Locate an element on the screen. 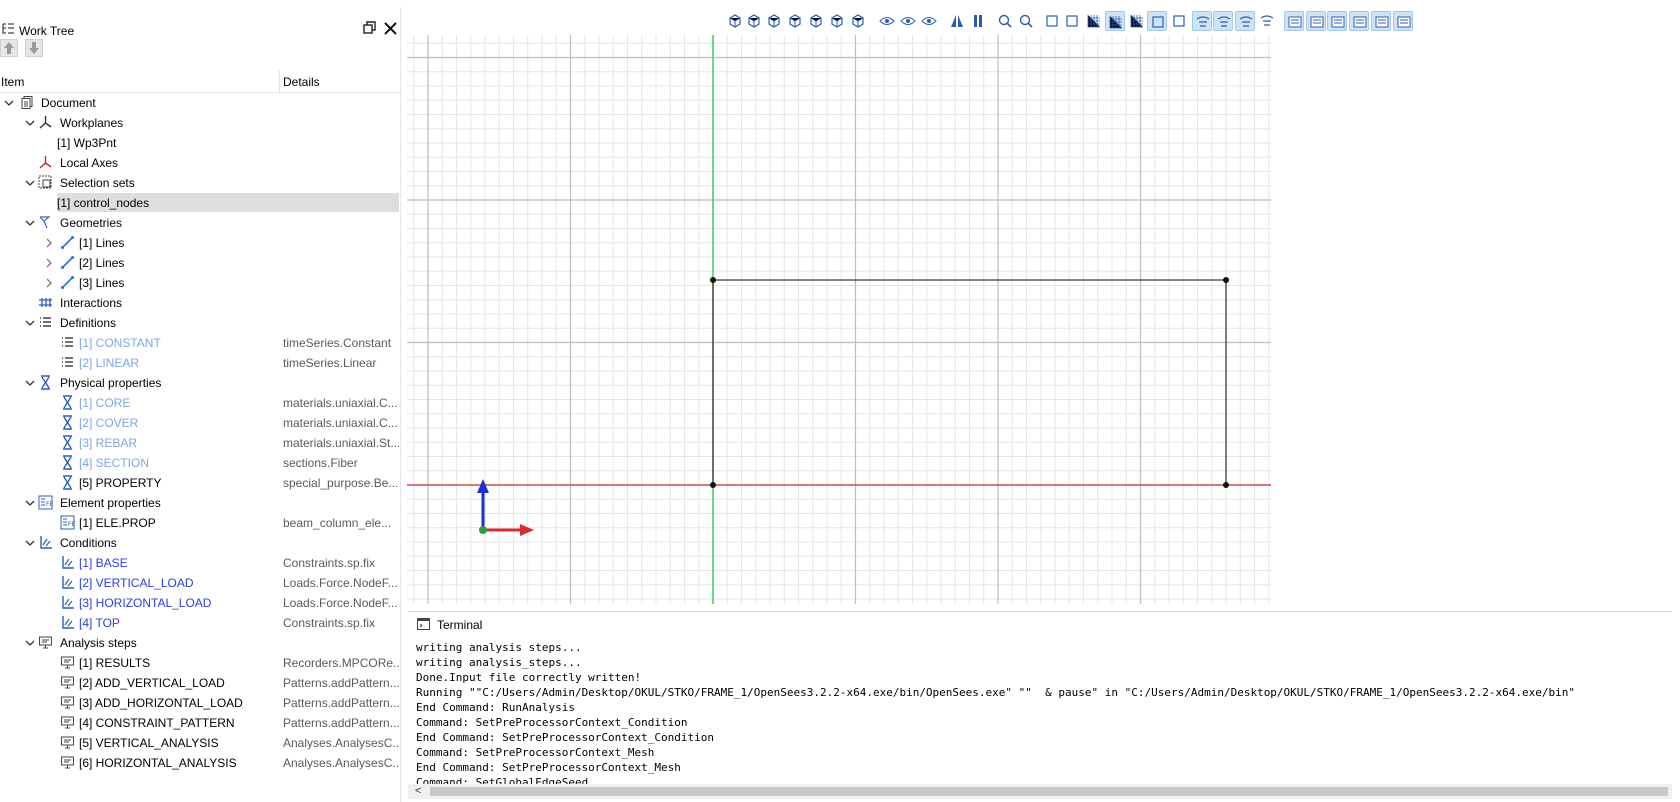  node-top-right is located at coordinates (1226, 280).